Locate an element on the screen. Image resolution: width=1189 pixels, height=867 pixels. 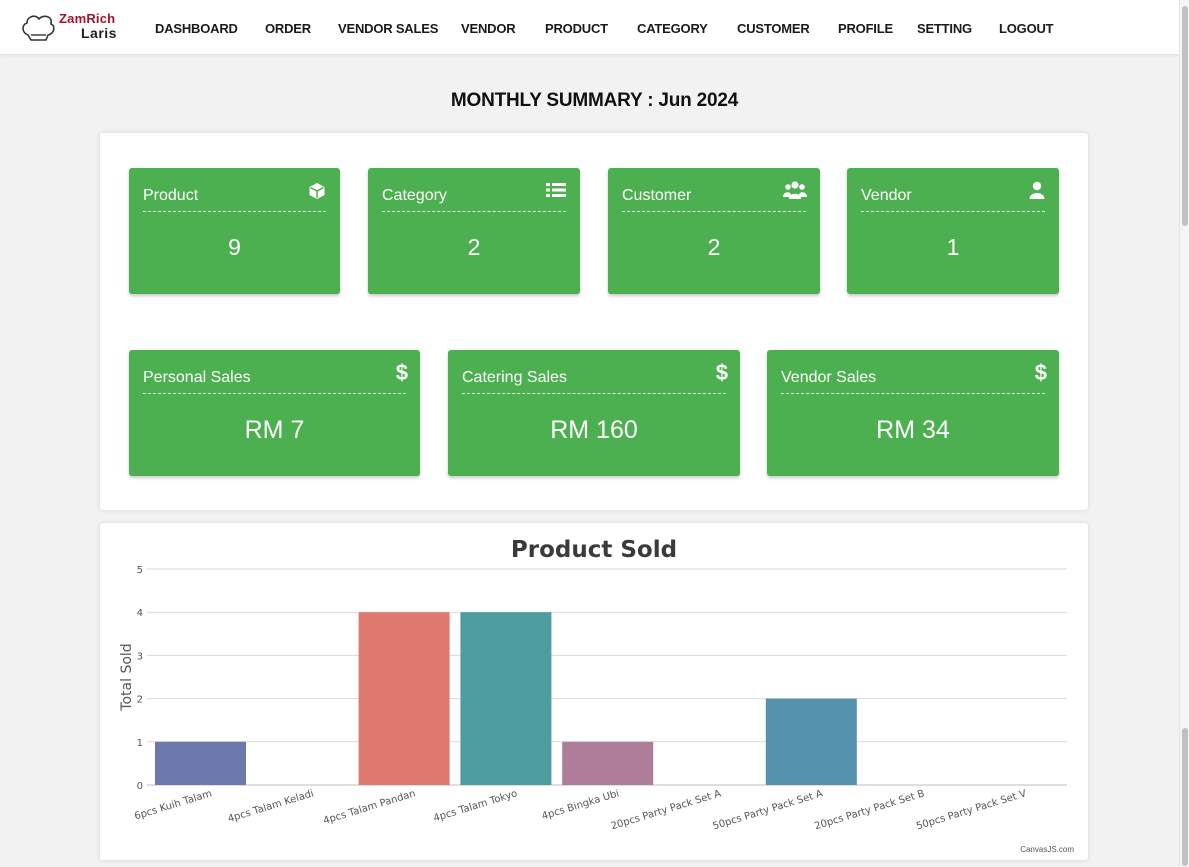
nav-profile: PROFILE is located at coordinates (865, 28).